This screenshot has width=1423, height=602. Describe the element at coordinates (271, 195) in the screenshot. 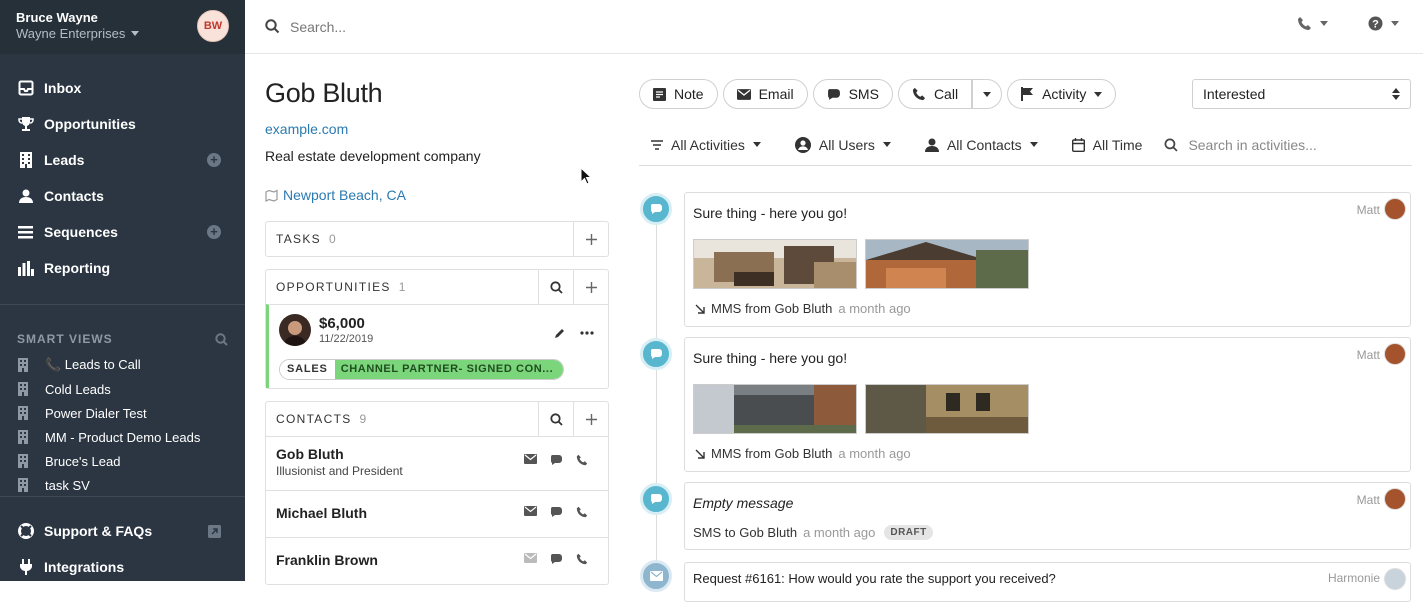

I see `map-icon` at that location.